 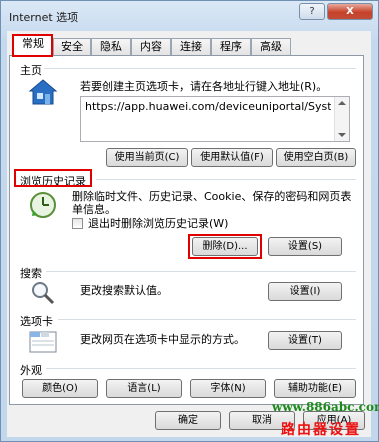 I want to click on colors-button: 颜色(O), so click(x=60, y=388).